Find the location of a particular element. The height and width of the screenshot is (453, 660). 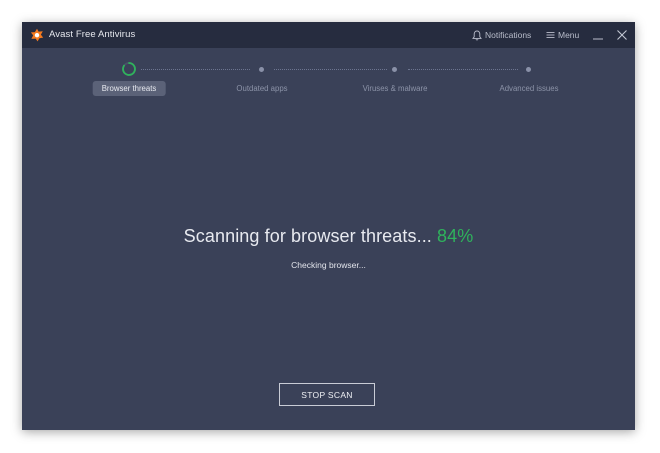

notifications-button: Notifications is located at coordinates (501, 35).